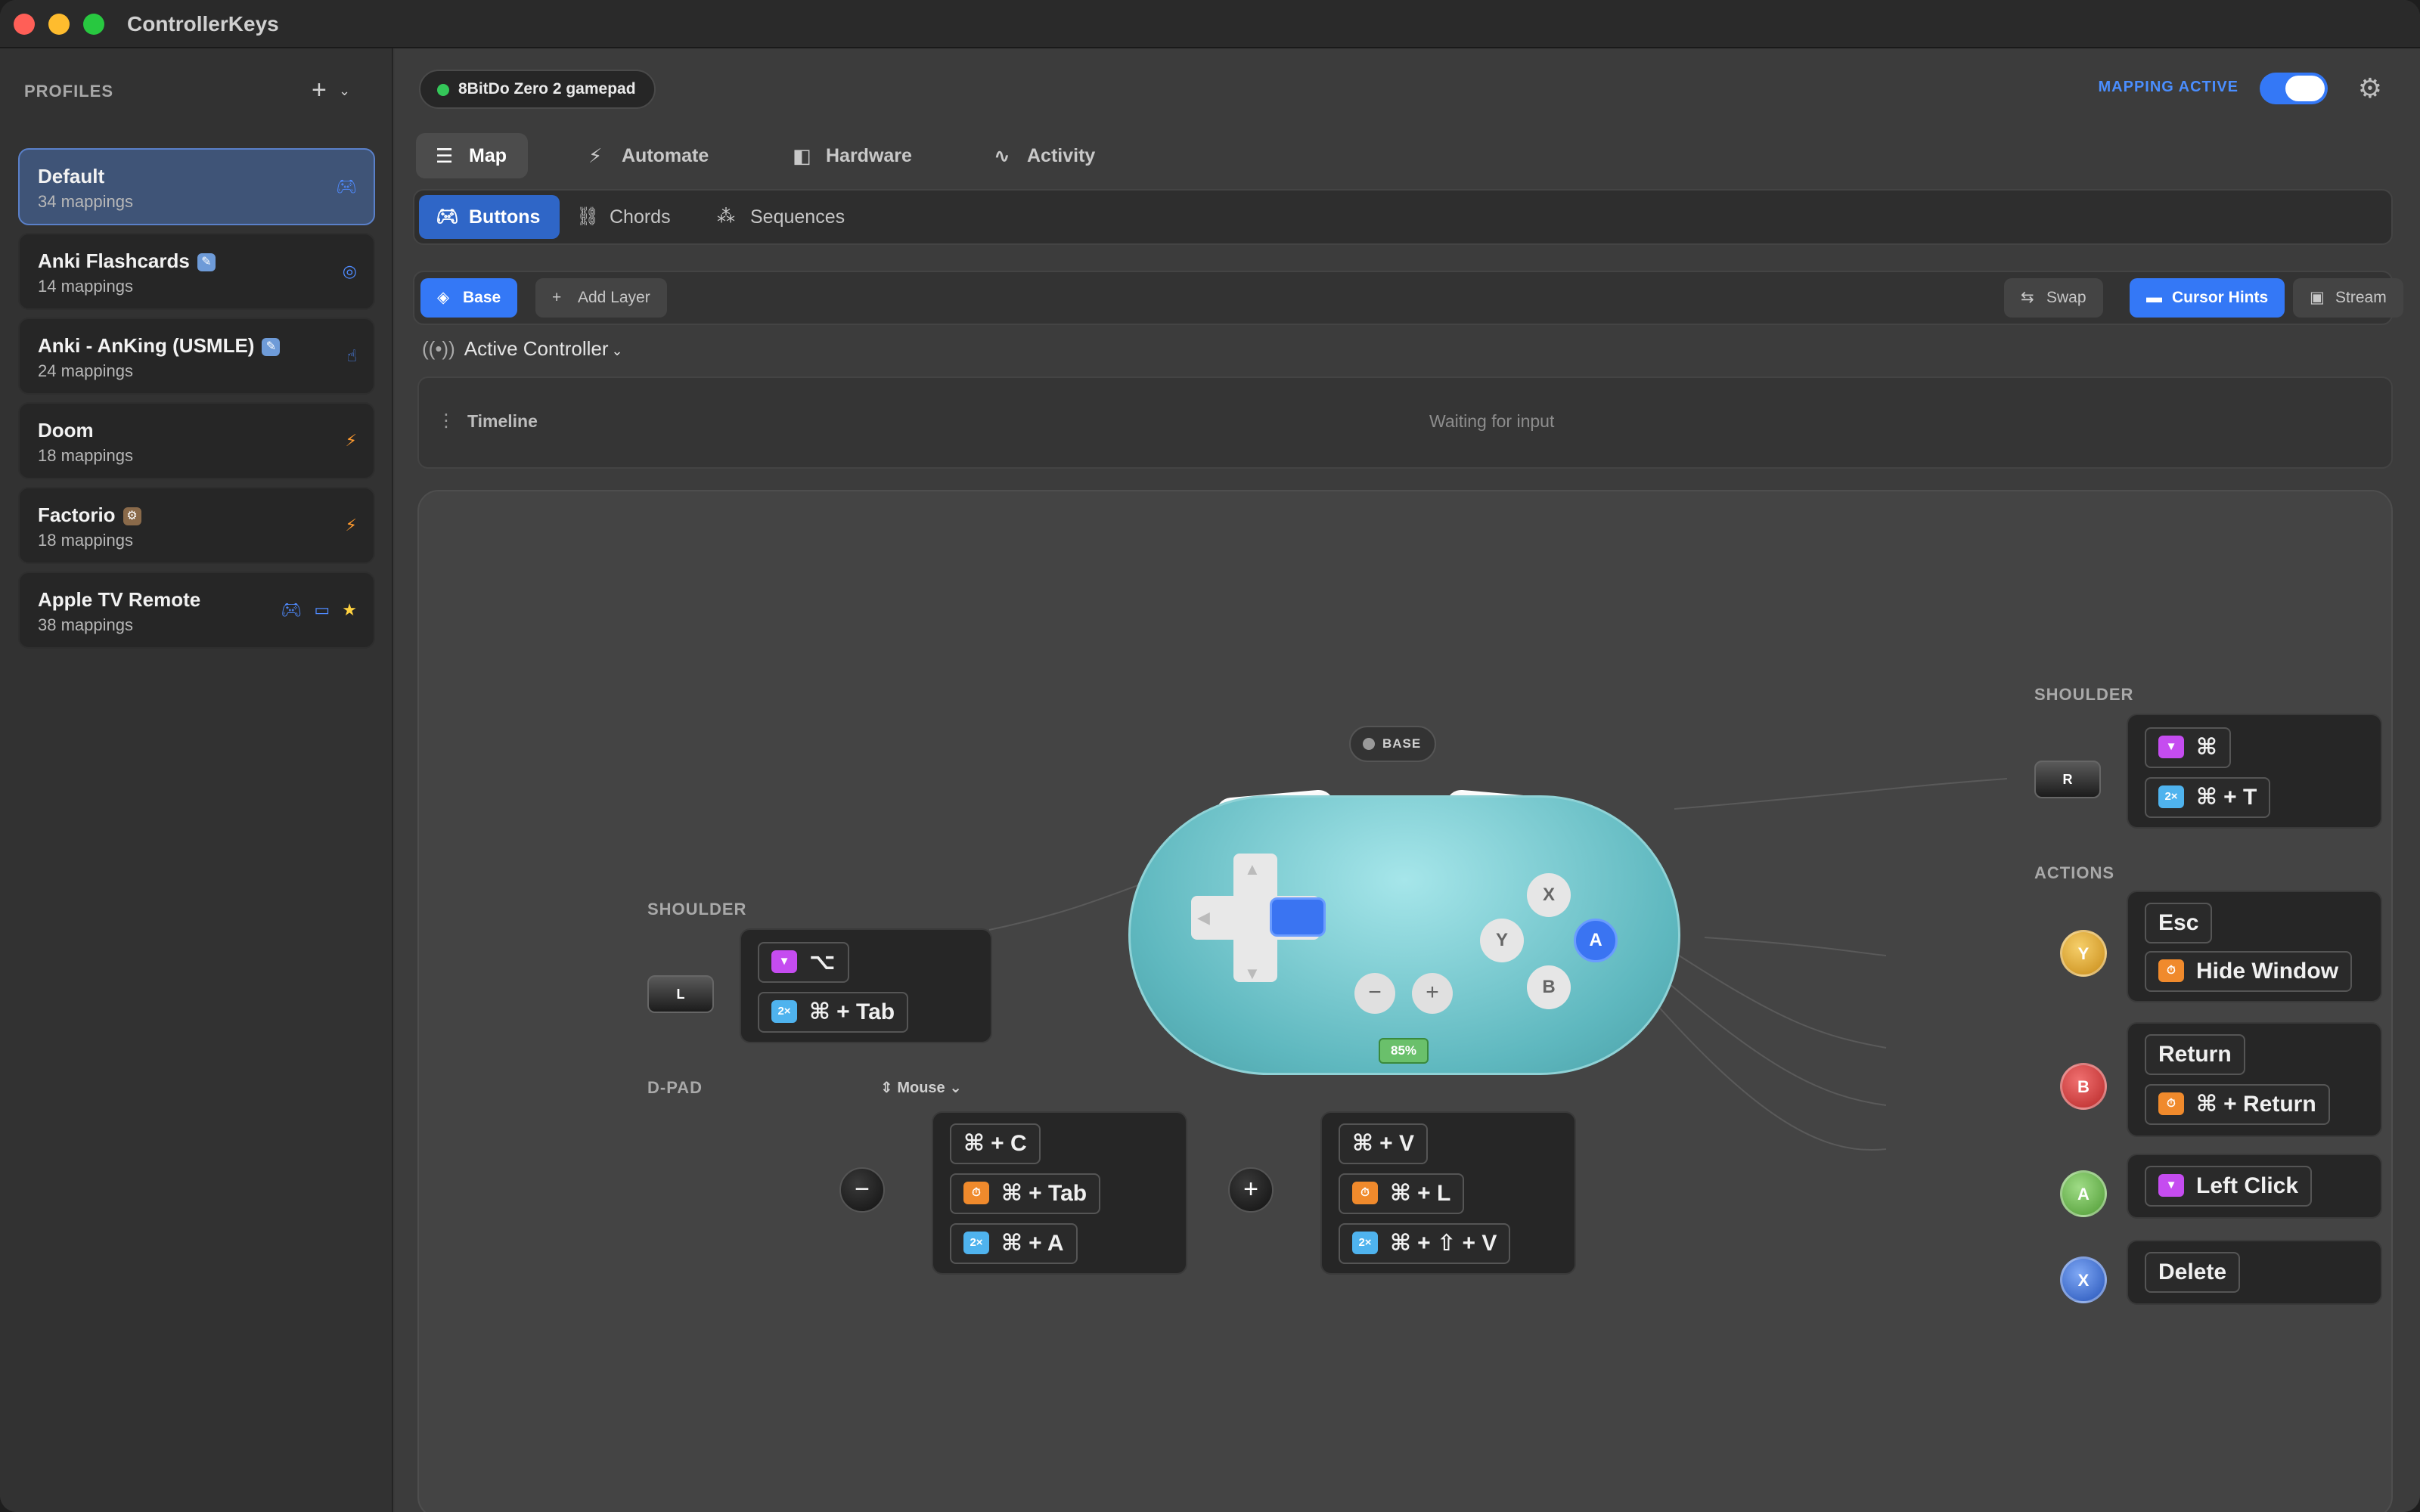  Describe the element at coordinates (196, 525) in the screenshot. I see `profile-factorio: Factorio ⚙ 18 mappings ⚡︎` at that location.